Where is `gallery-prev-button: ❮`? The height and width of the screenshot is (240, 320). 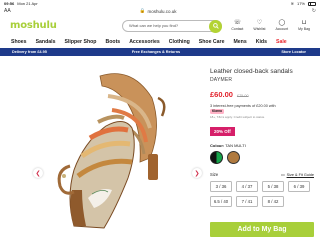
gallery-prev-button: ❮ is located at coordinates (38, 173).